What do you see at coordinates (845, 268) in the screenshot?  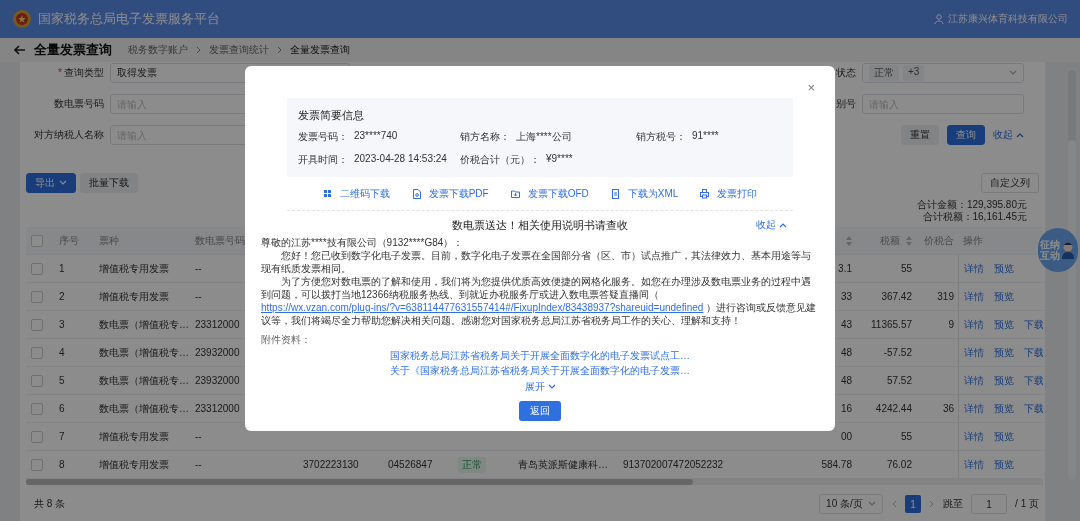 I see `table-cell: 3.1` at bounding box center [845, 268].